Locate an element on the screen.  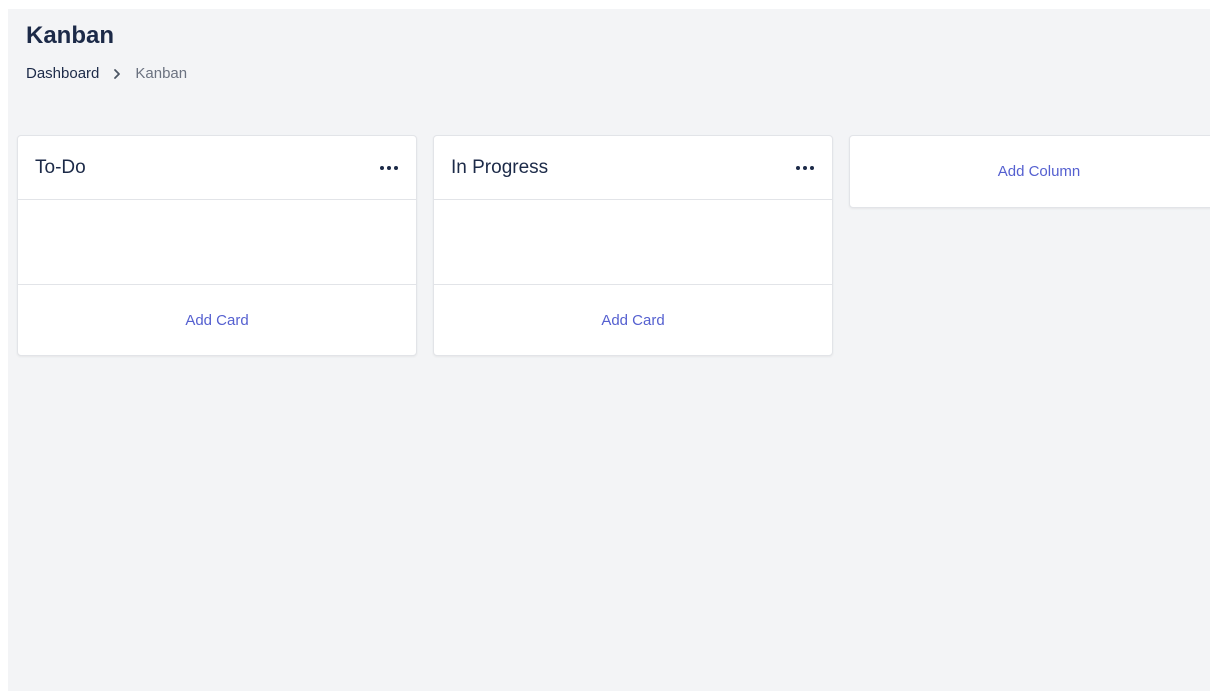
column-header: In Progress is located at coordinates (633, 168).